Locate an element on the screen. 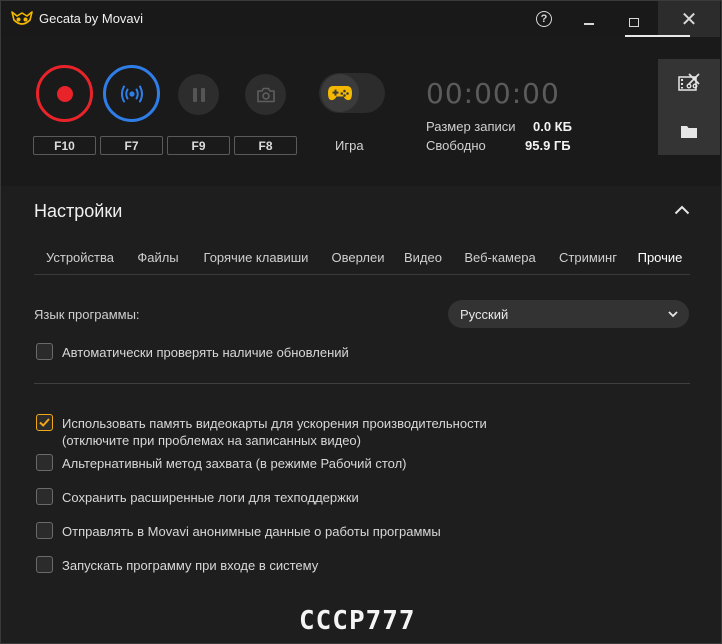 This screenshot has height=644, width=722. record-hotkey-label: F10 is located at coordinates (64, 145).